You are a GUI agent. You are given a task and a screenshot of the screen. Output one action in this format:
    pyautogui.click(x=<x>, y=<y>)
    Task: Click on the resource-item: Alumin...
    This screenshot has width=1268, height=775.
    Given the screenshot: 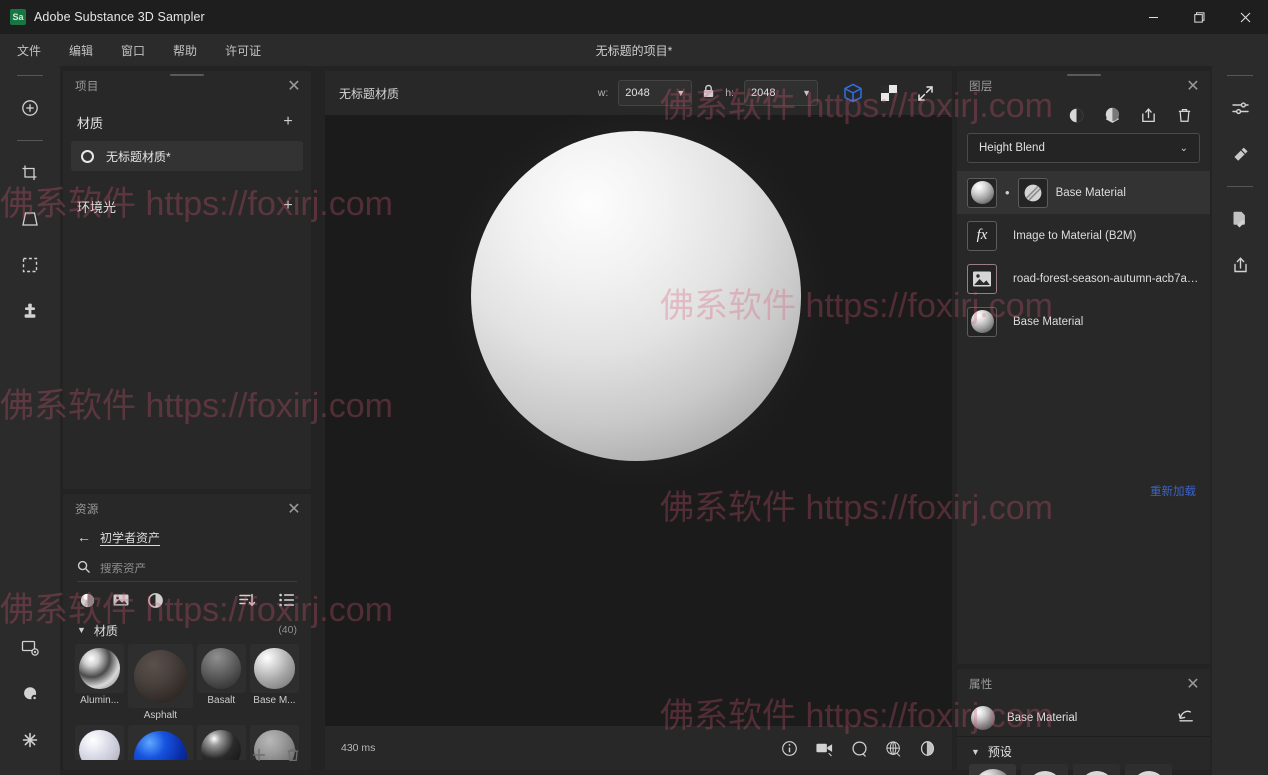 What is the action you would take?
    pyautogui.click(x=100, y=682)
    